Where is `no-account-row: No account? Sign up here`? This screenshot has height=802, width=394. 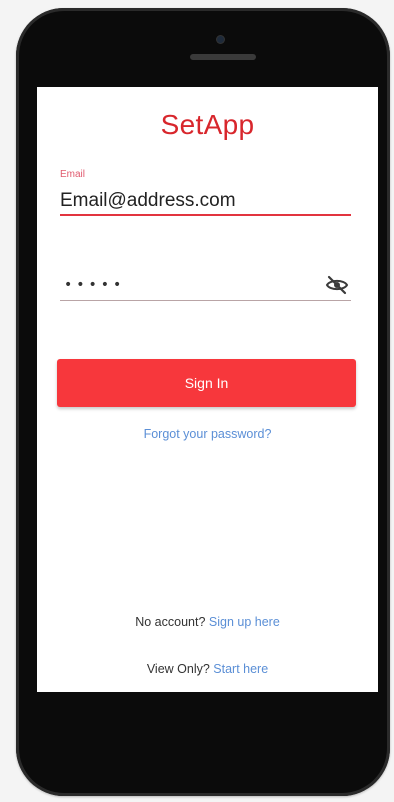
no-account-row: No account? Sign up here is located at coordinates (207, 622).